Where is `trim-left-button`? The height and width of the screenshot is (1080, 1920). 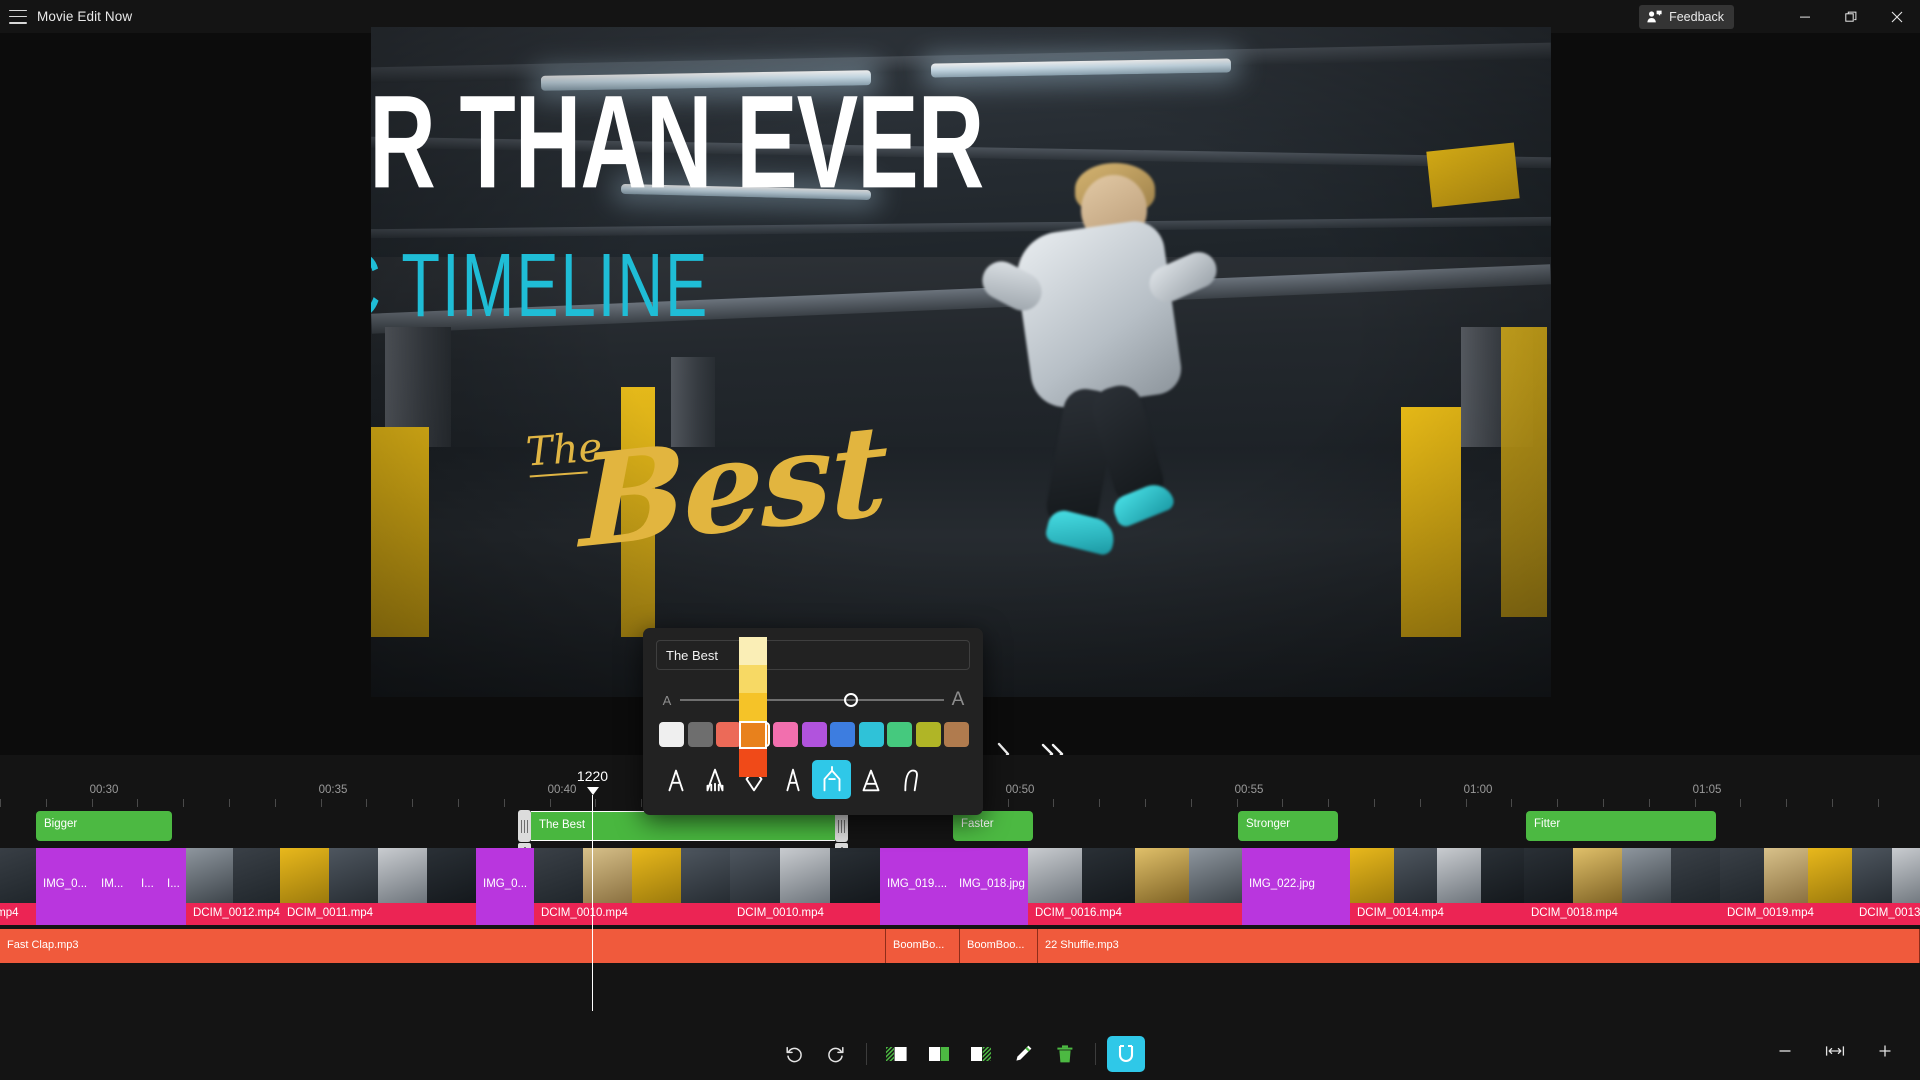 trim-left-button is located at coordinates (897, 1054).